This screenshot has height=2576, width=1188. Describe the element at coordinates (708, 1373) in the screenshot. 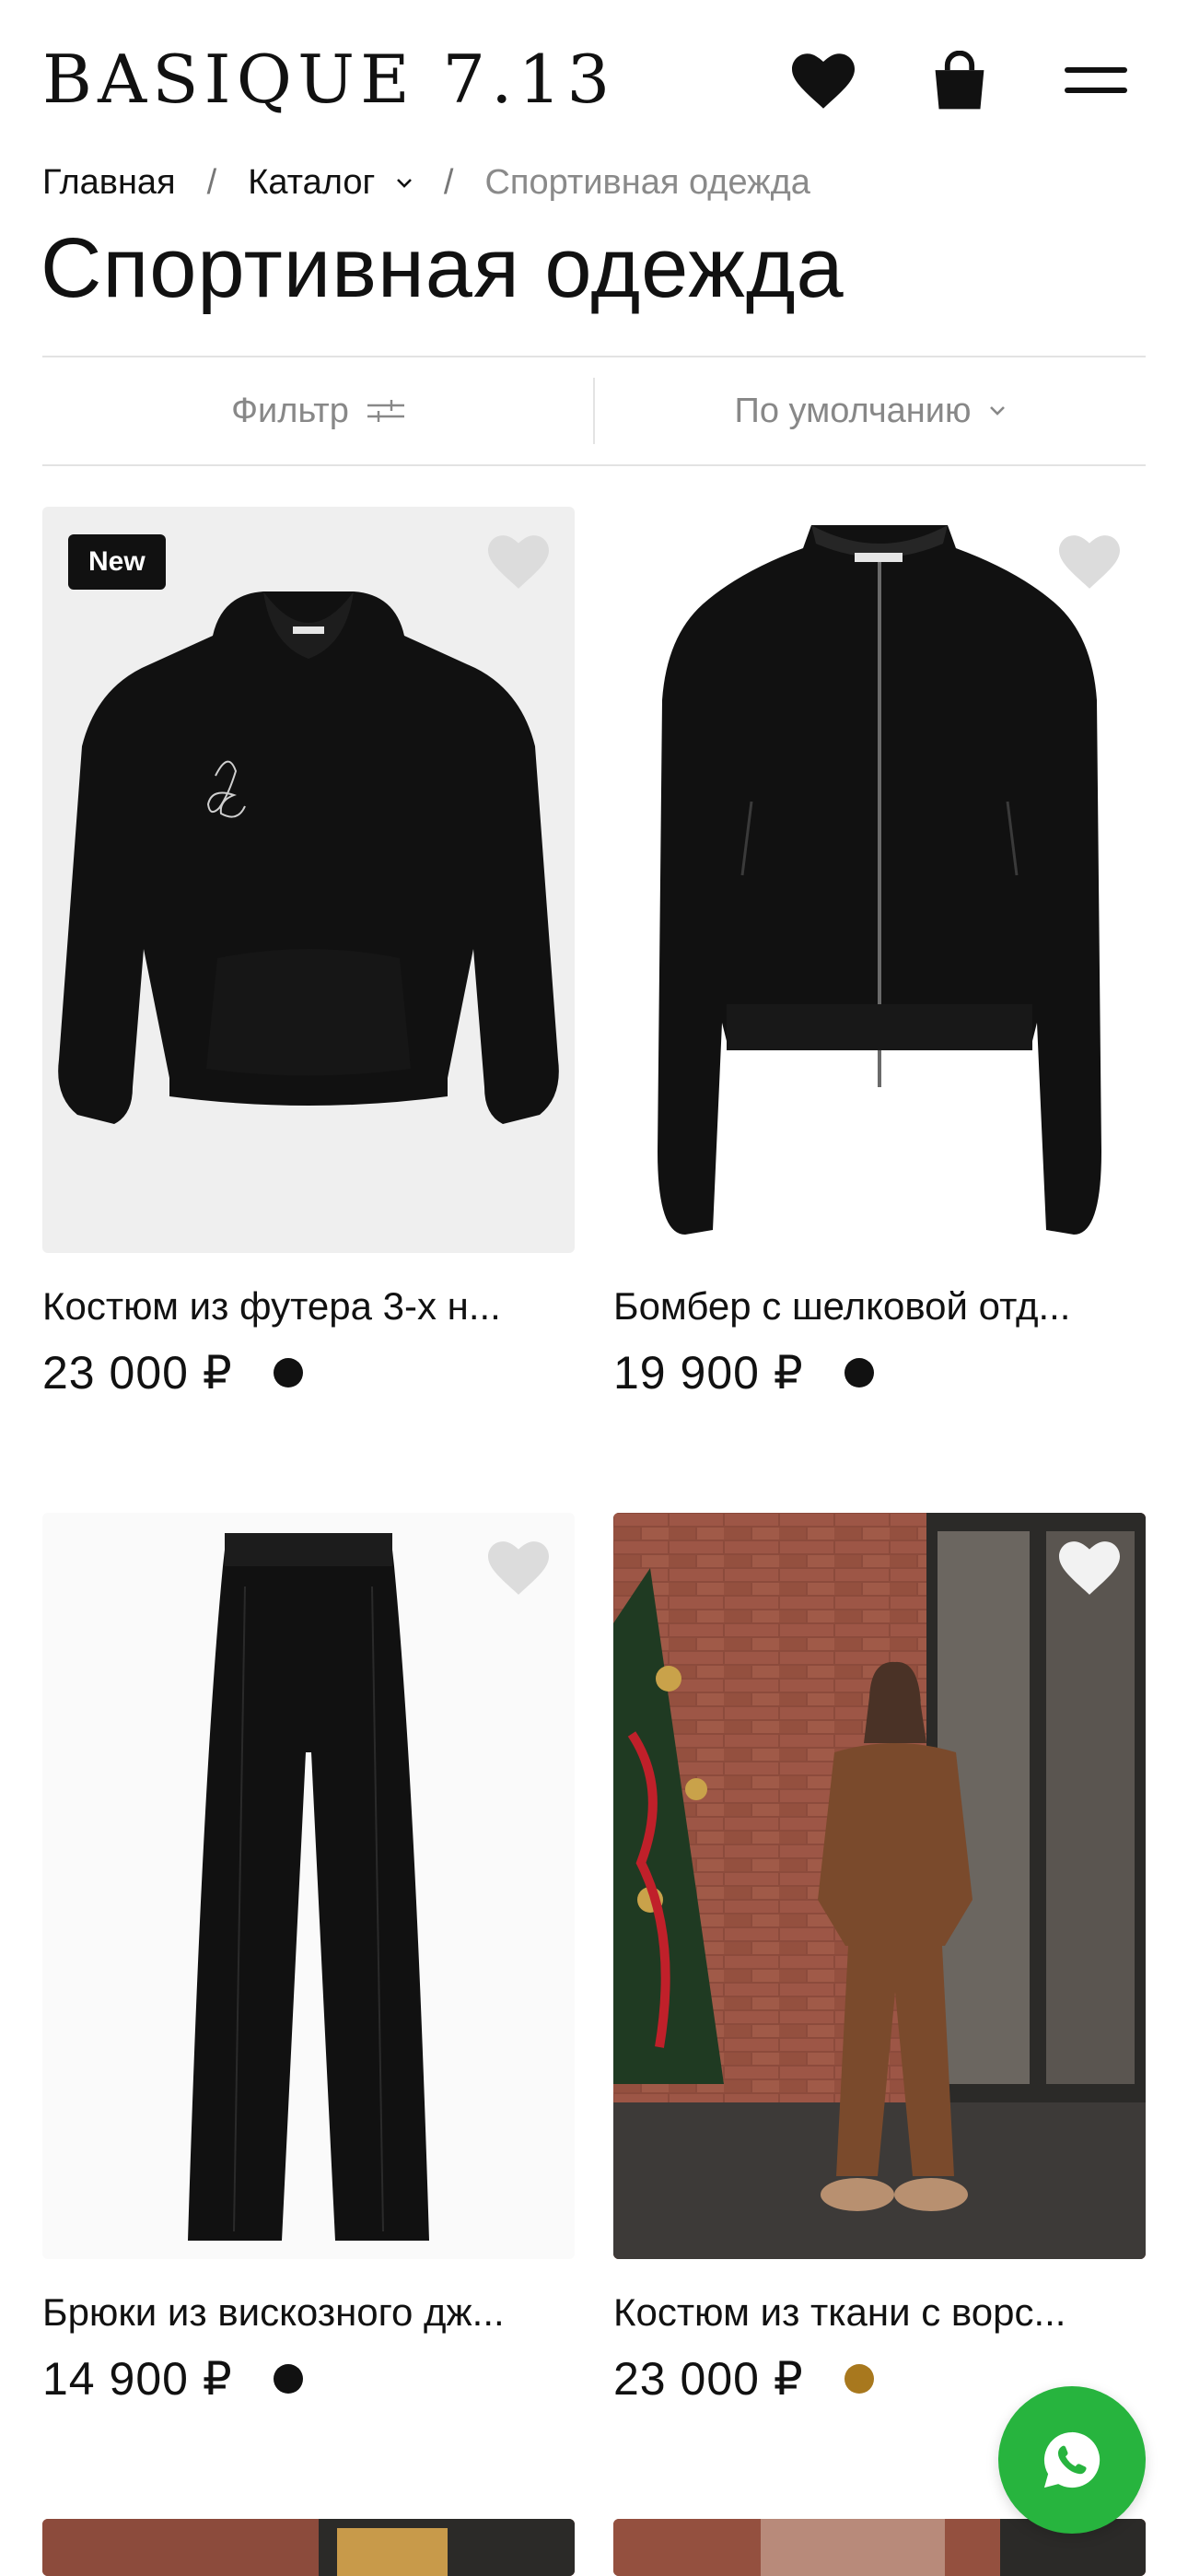

I see `product-price: 19 900 ₽` at that location.